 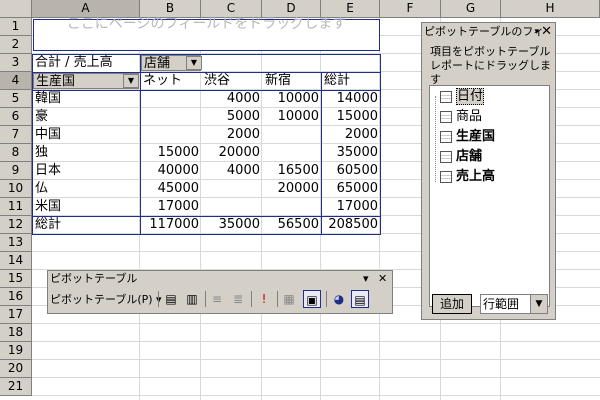 What do you see at coordinates (16, 387) in the screenshot?
I see `row-header: 21` at bounding box center [16, 387].